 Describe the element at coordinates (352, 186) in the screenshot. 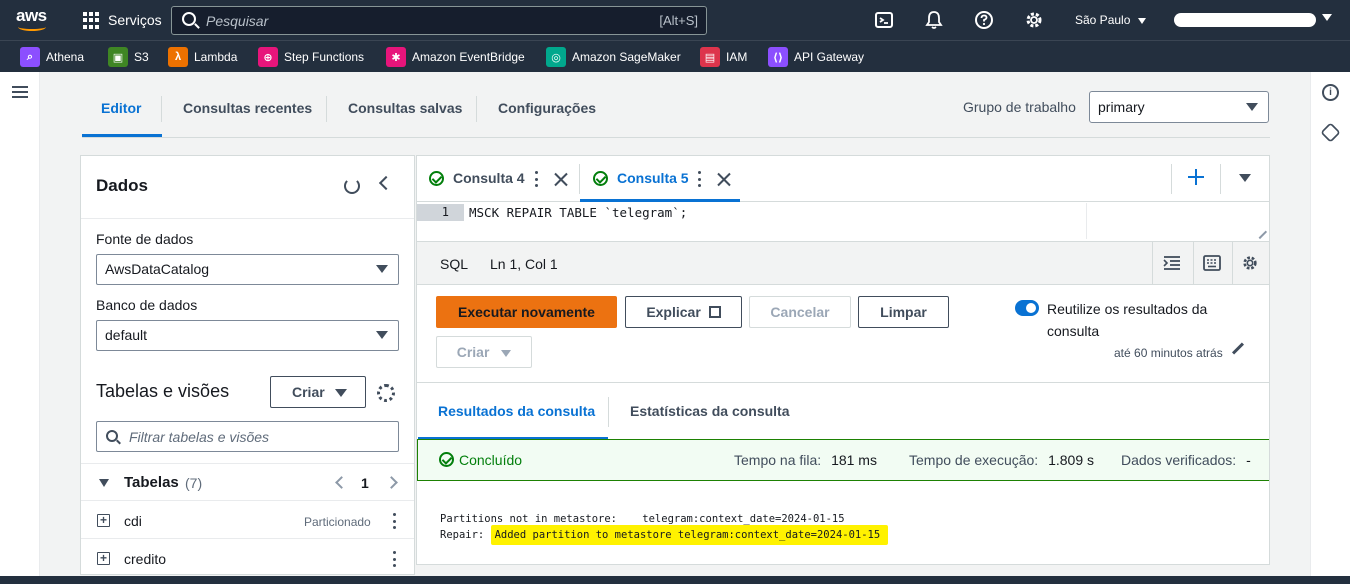

I see `refresh-icon` at that location.